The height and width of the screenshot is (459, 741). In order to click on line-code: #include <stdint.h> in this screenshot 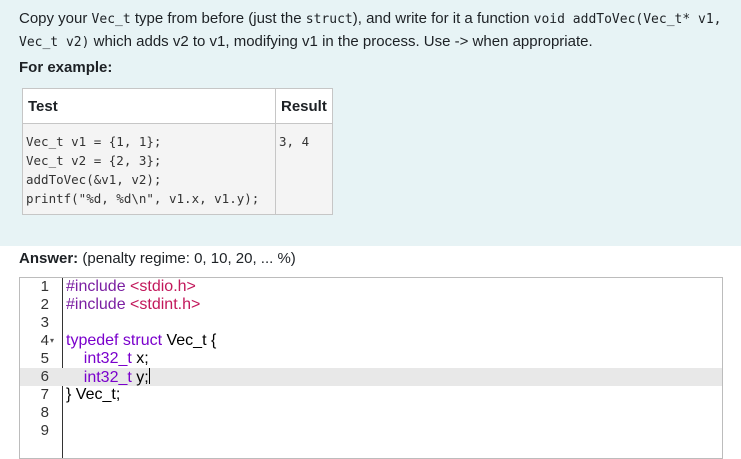, I will do `click(133, 305)`.